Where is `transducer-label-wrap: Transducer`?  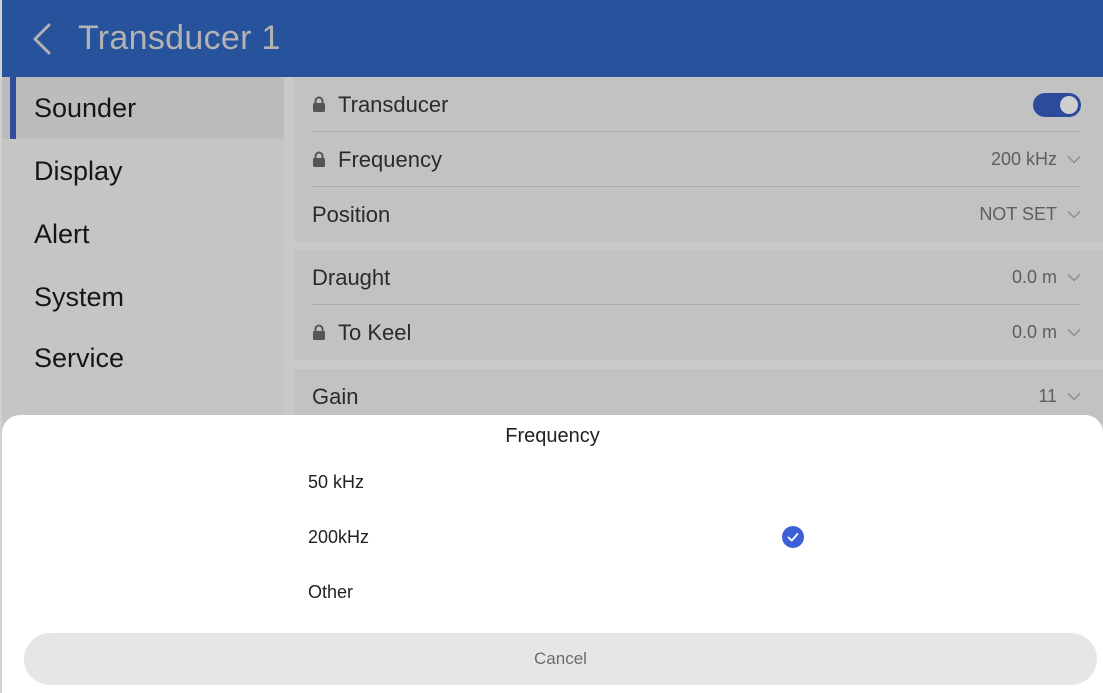
transducer-label-wrap: Transducer is located at coordinates (380, 105).